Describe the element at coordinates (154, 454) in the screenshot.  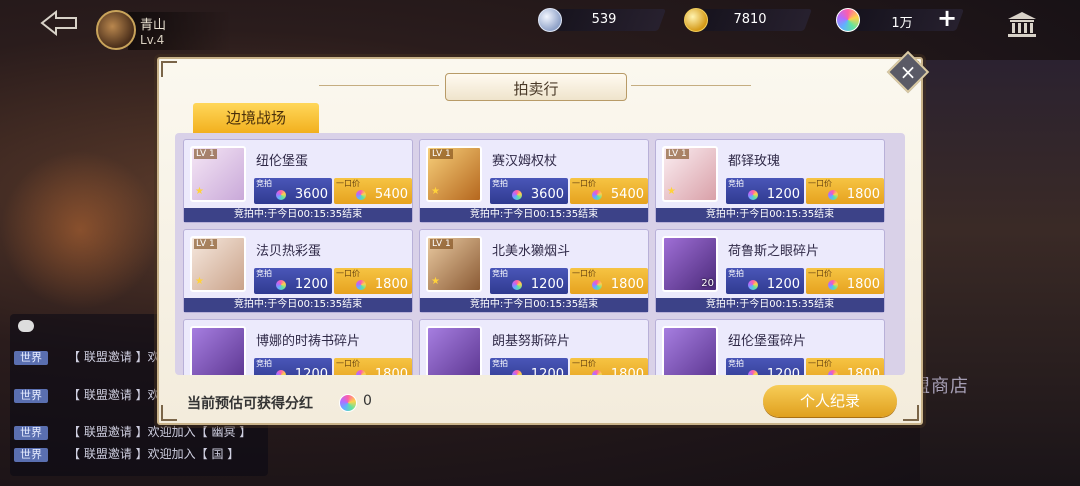
I see `chat-message-text: 【 联盟邀请 】欢迎加入【 国 】` at that location.